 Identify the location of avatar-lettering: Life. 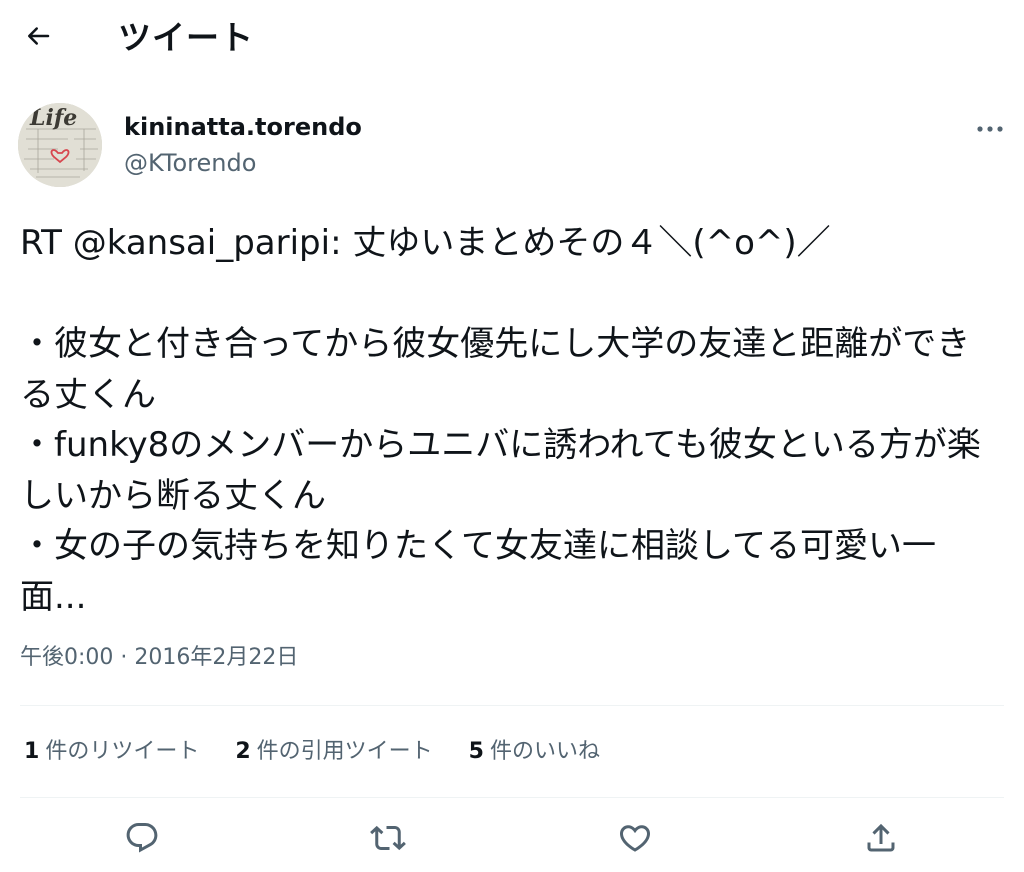
(53, 118).